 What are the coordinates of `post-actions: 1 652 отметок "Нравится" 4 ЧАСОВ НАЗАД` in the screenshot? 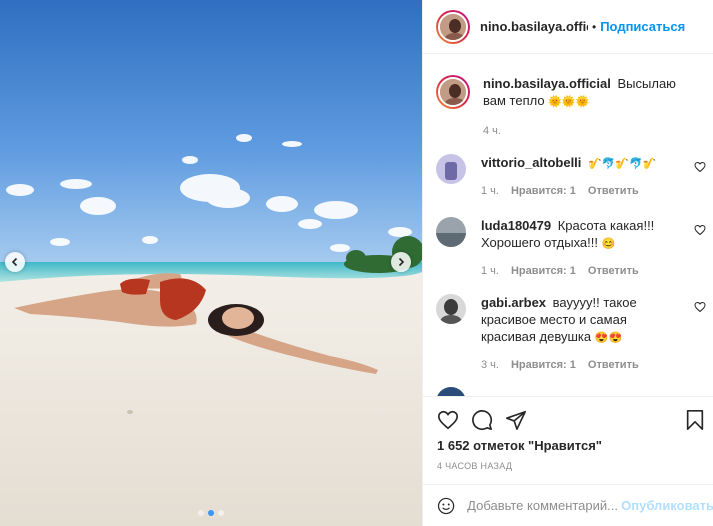 It's located at (568, 436).